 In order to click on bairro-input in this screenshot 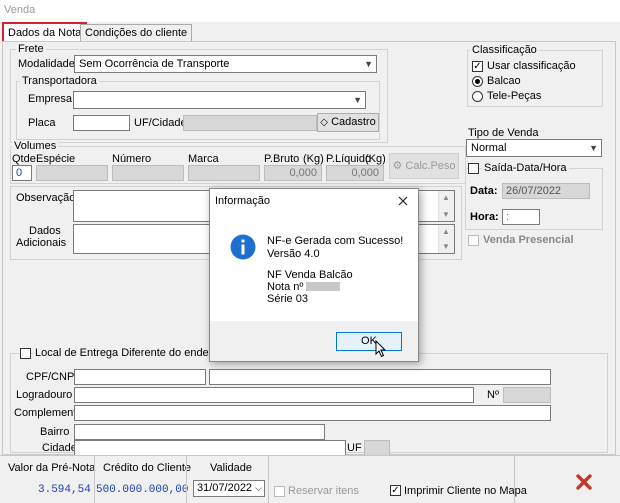, I will do `click(199, 432)`.